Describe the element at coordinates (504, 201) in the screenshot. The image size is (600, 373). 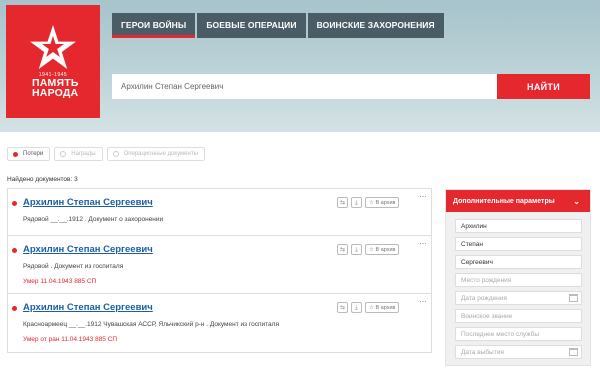
I see `panel-title: Дополнительные параметры` at that location.